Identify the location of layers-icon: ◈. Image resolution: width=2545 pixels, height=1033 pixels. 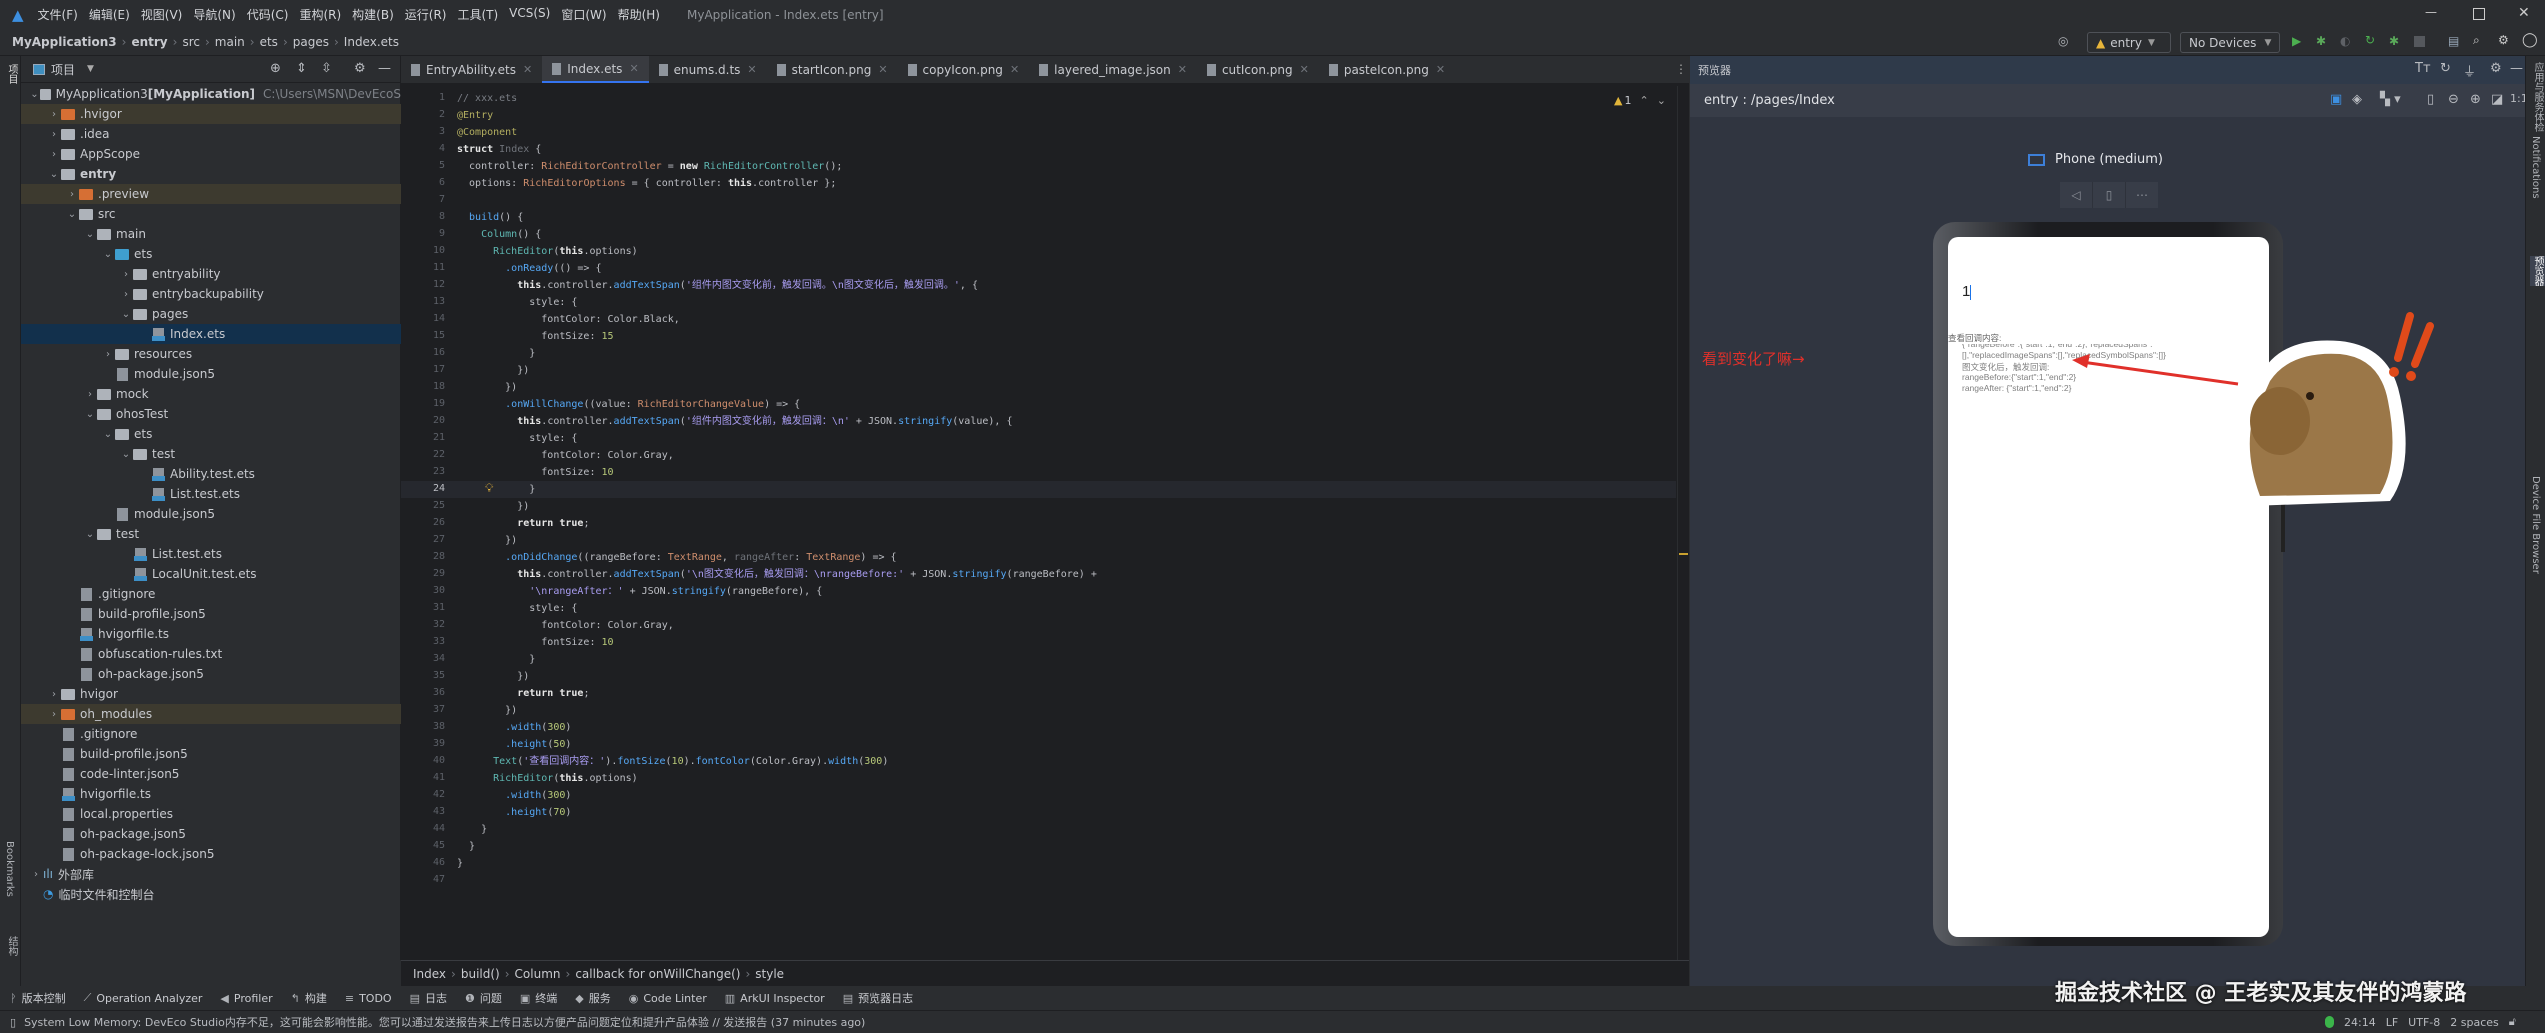
(2357, 99).